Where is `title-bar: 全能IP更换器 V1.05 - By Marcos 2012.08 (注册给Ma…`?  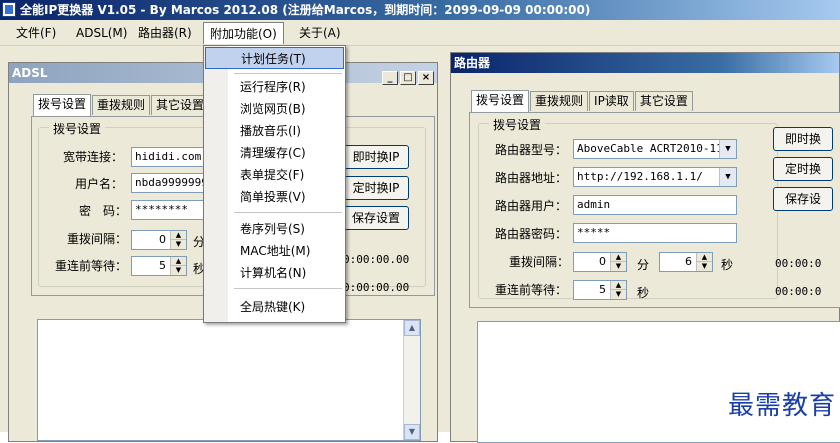 title-bar: 全能IP更换器 V1.05 - By Marcos 2012.08 (注册给Ma… is located at coordinates (420, 10).